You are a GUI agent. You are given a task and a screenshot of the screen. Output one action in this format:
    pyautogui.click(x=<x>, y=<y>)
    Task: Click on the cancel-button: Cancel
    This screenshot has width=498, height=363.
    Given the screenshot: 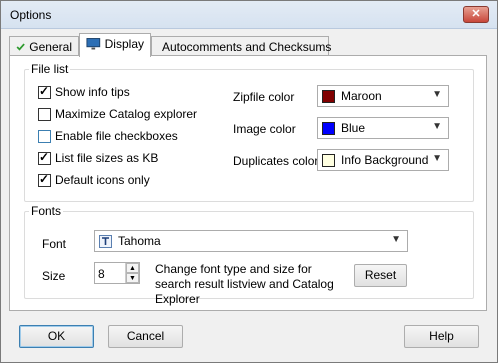 What is the action you would take?
    pyautogui.click(x=145, y=336)
    